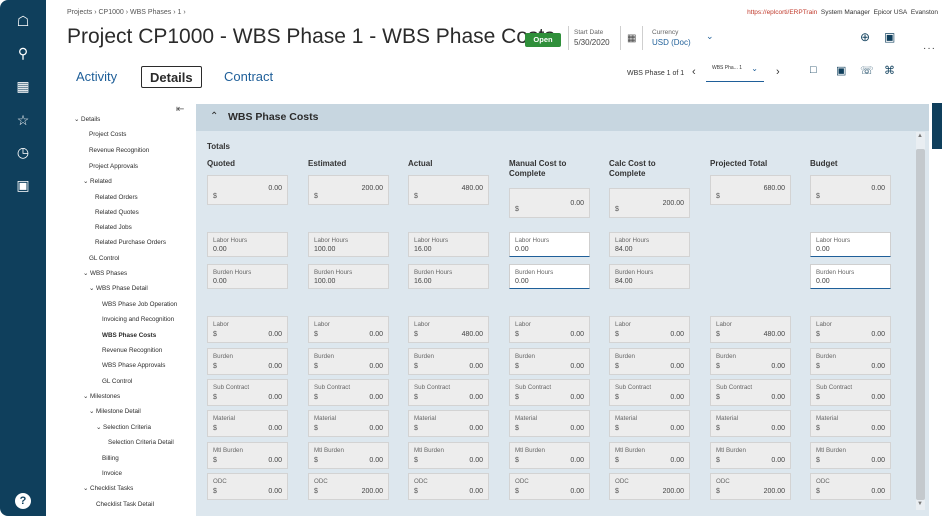  Describe the element at coordinates (735, 71) in the screenshot. I see `record-selector: WBS Pha... 1 ⌄` at that location.